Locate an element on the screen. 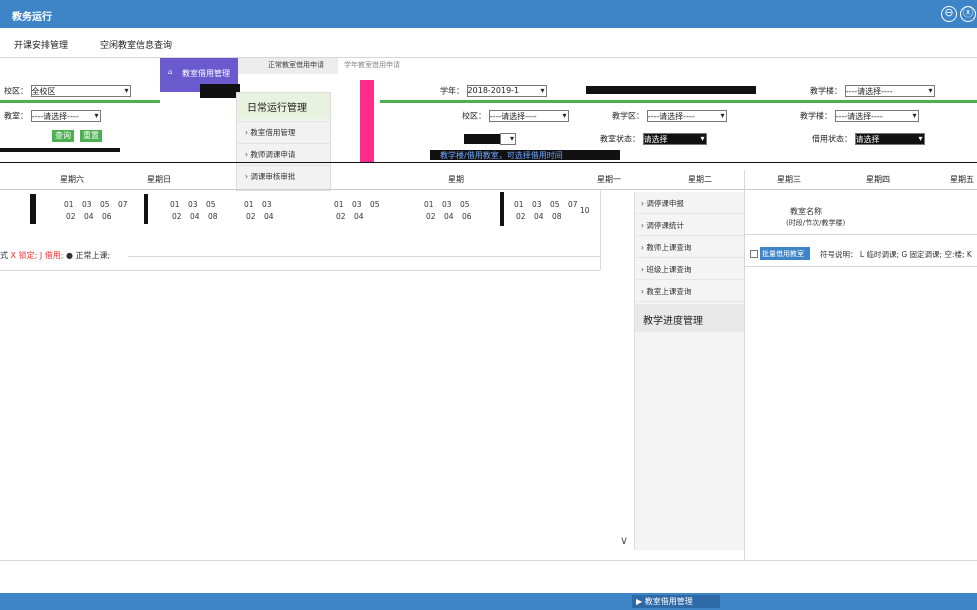 This screenshot has height=610, width=977. filter-use-status: 借用状态： 请选择 ▾ is located at coordinates (868, 139).